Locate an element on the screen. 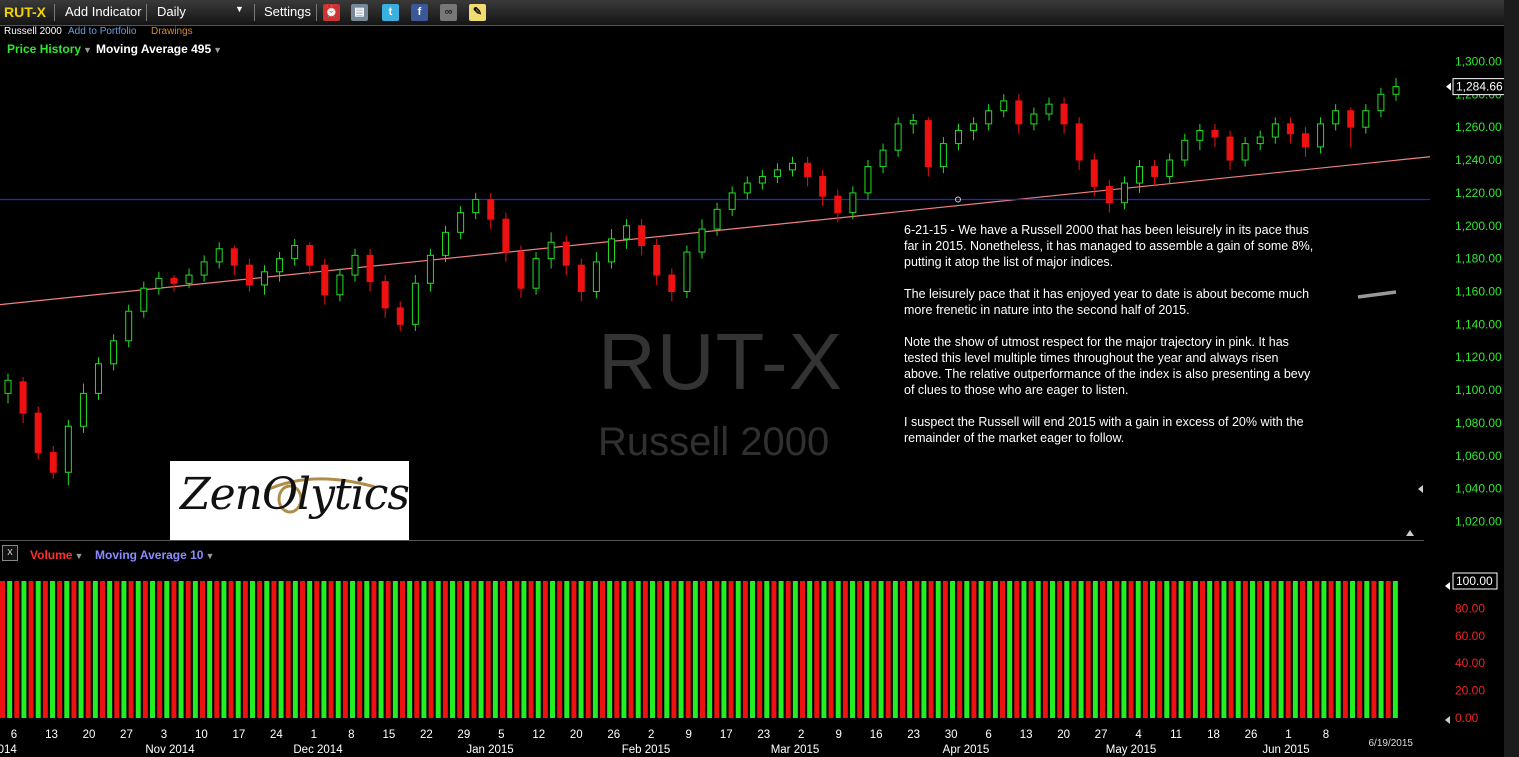 Image resolution: width=1519 pixels, height=757 pixels. moving-average-study: Moving Average 495 ▼ is located at coordinates (159, 49).